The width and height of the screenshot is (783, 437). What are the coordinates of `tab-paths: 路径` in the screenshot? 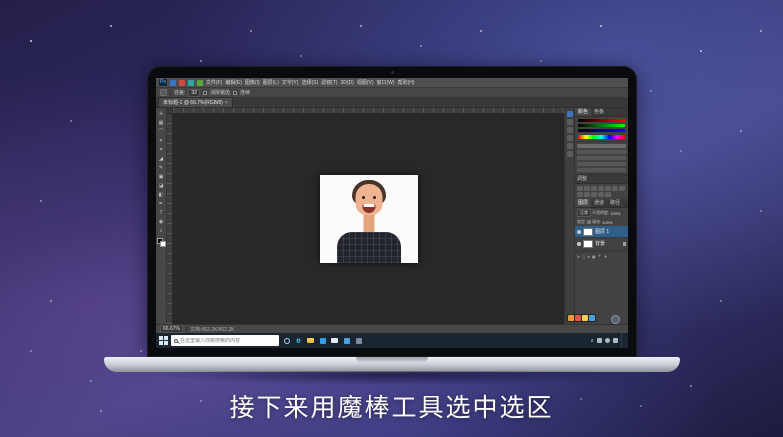 It's located at (615, 203).